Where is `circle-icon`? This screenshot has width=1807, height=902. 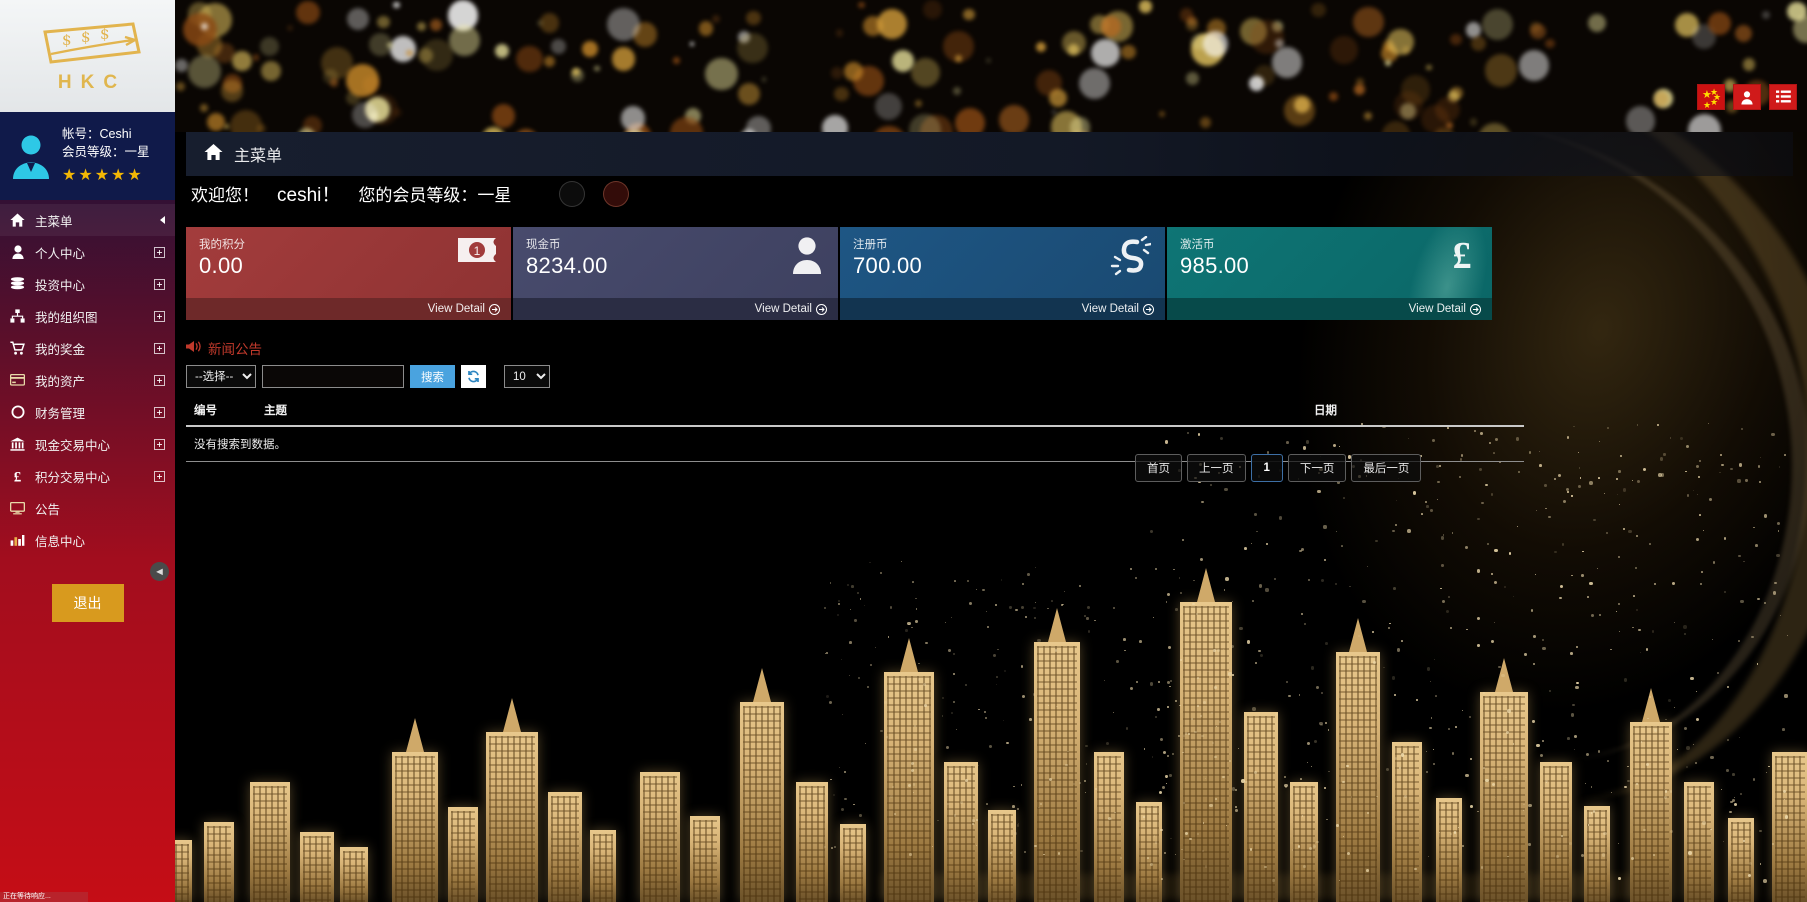 circle-icon is located at coordinates (17, 412).